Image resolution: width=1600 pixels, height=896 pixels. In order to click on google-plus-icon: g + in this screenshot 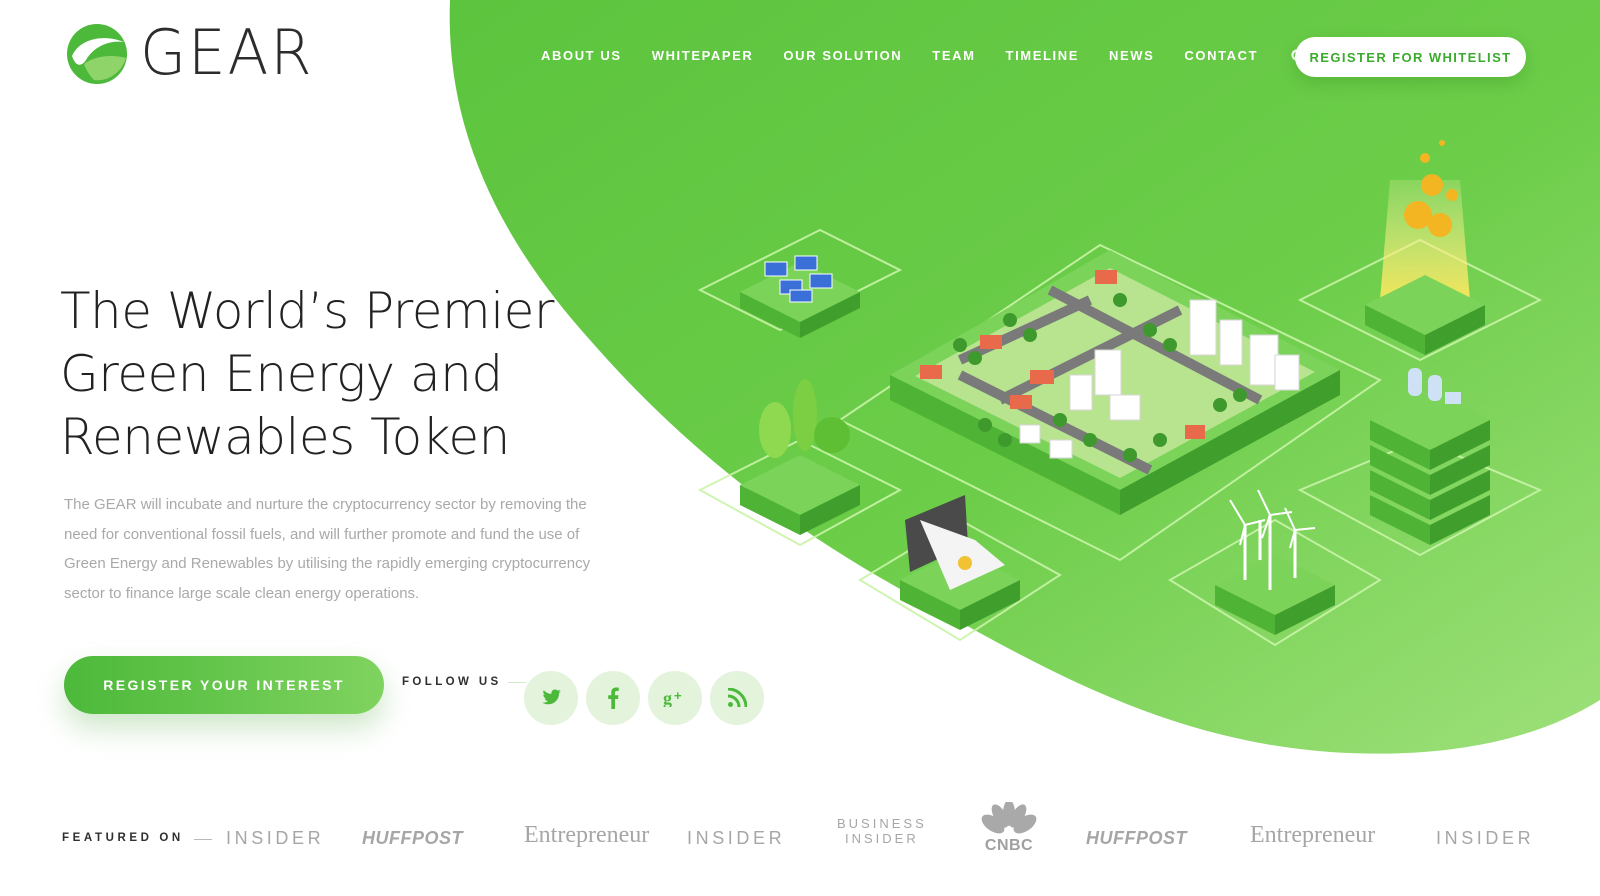, I will do `click(675, 698)`.